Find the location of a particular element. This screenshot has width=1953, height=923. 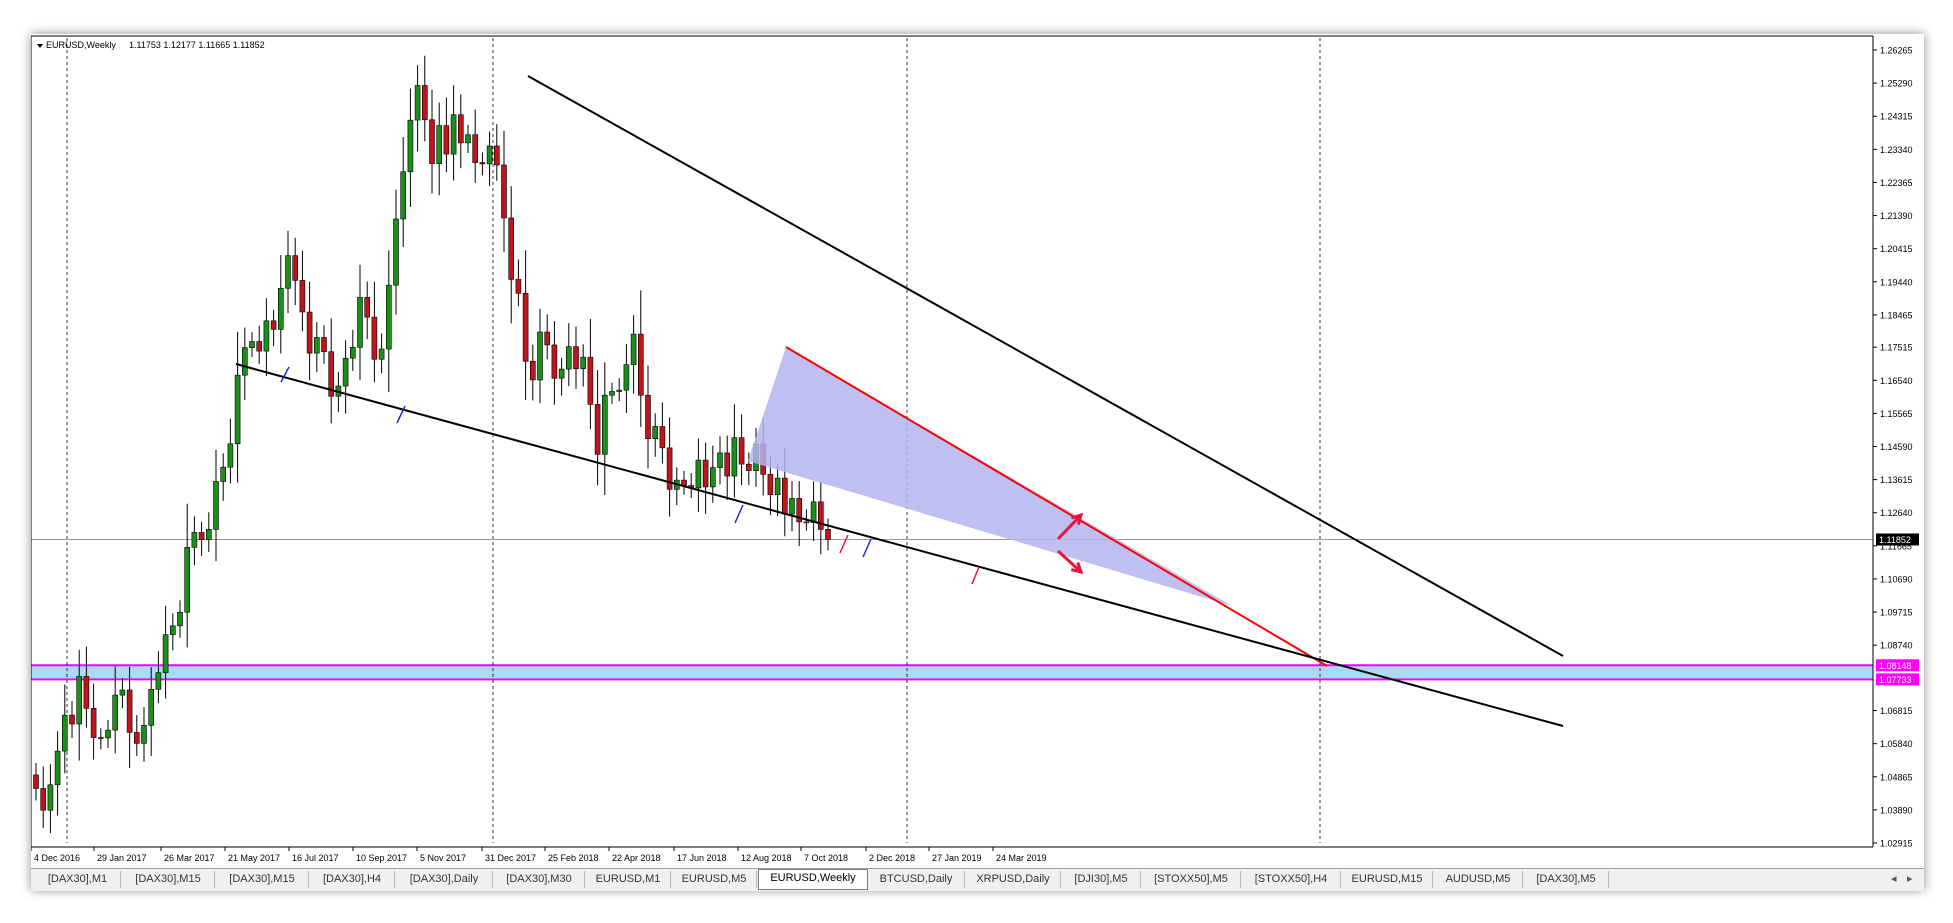

chart-tab: XRPUSD,Daily is located at coordinates (1013, 879).